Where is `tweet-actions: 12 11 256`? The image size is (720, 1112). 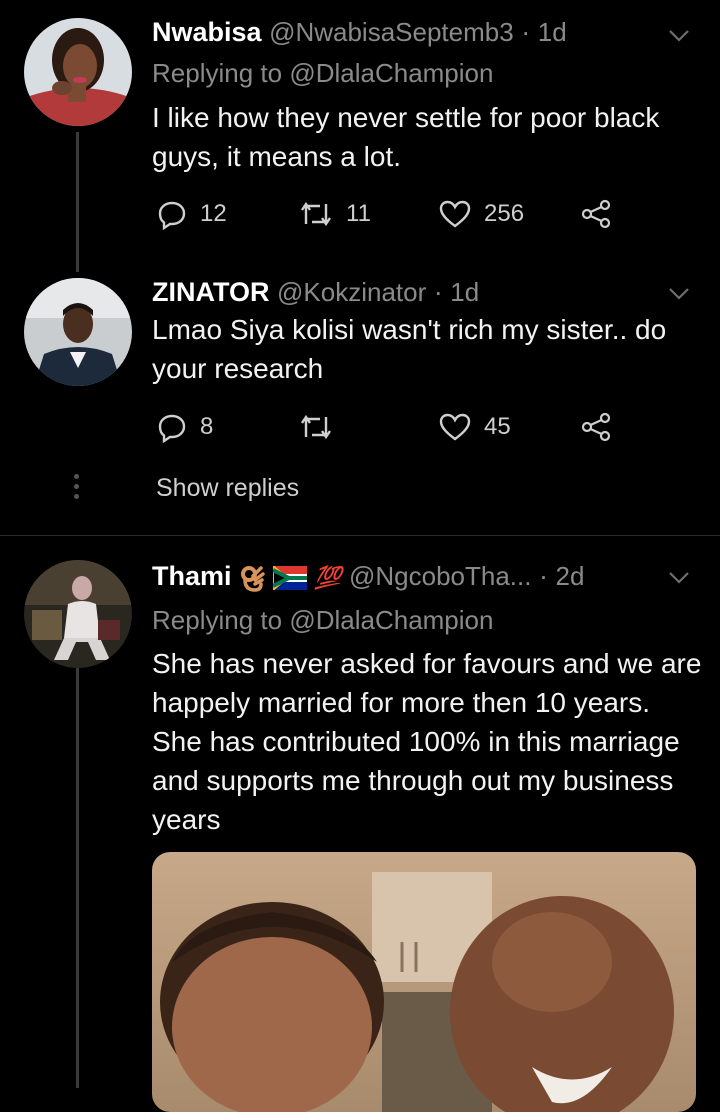 tweet-actions: 12 11 256 is located at coordinates (412, 214).